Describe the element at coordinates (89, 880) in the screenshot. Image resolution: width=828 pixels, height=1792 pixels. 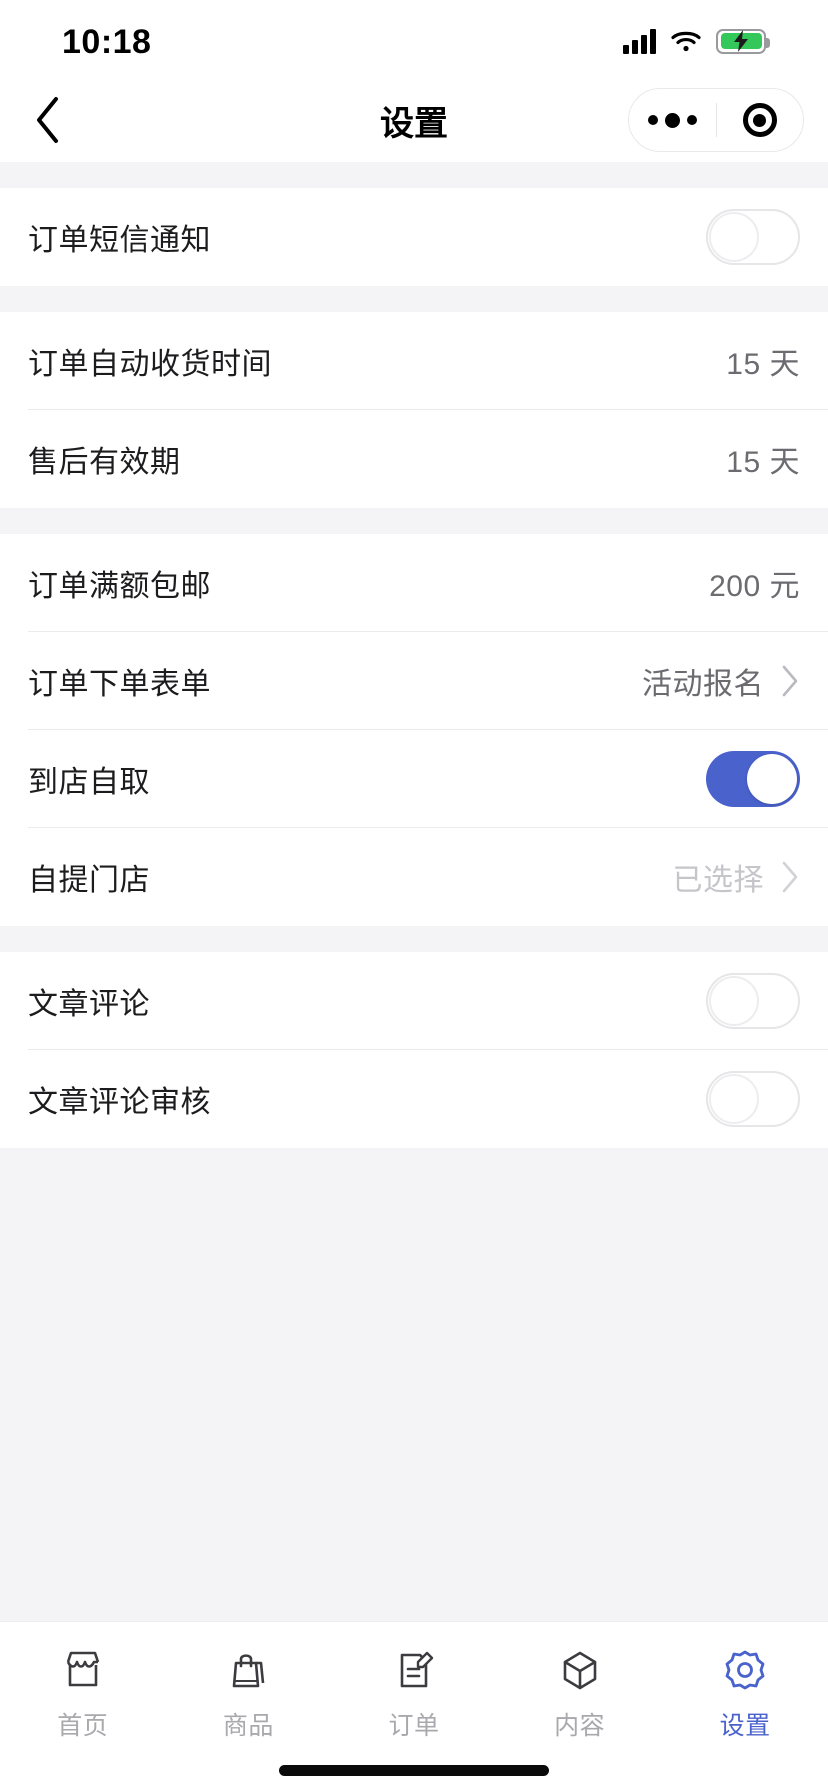
I see `row-label: 自提门店` at that location.